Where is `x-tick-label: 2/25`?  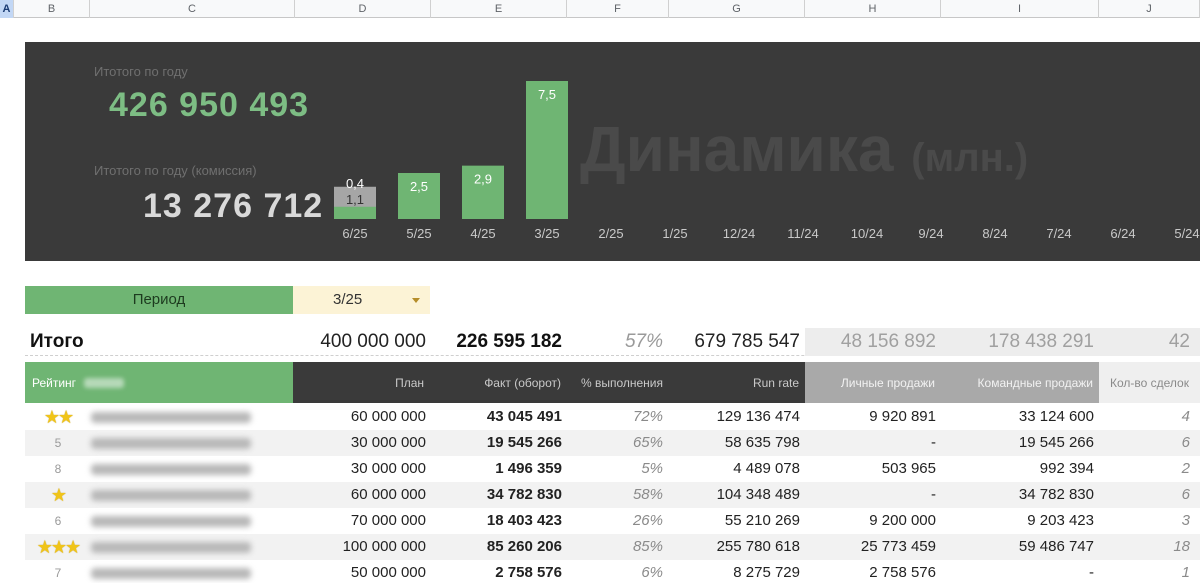
x-tick-label: 2/25 is located at coordinates (610, 233).